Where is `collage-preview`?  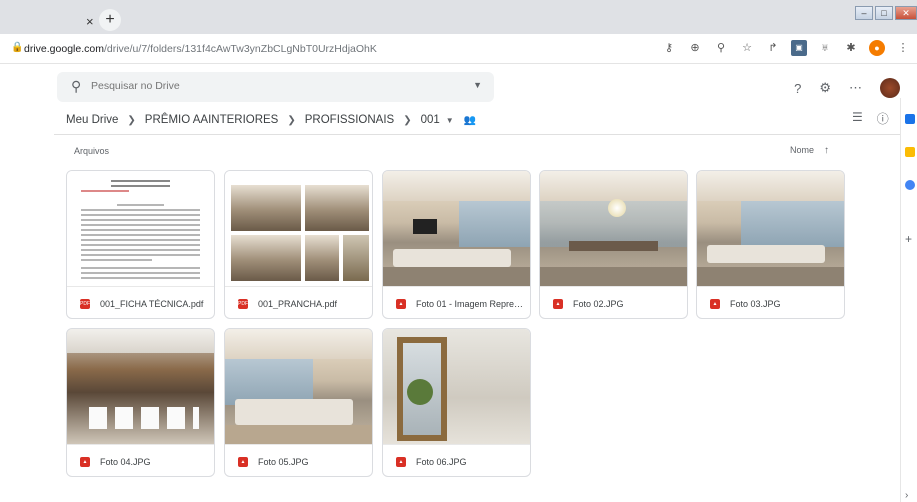
collage-preview is located at coordinates (298, 228).